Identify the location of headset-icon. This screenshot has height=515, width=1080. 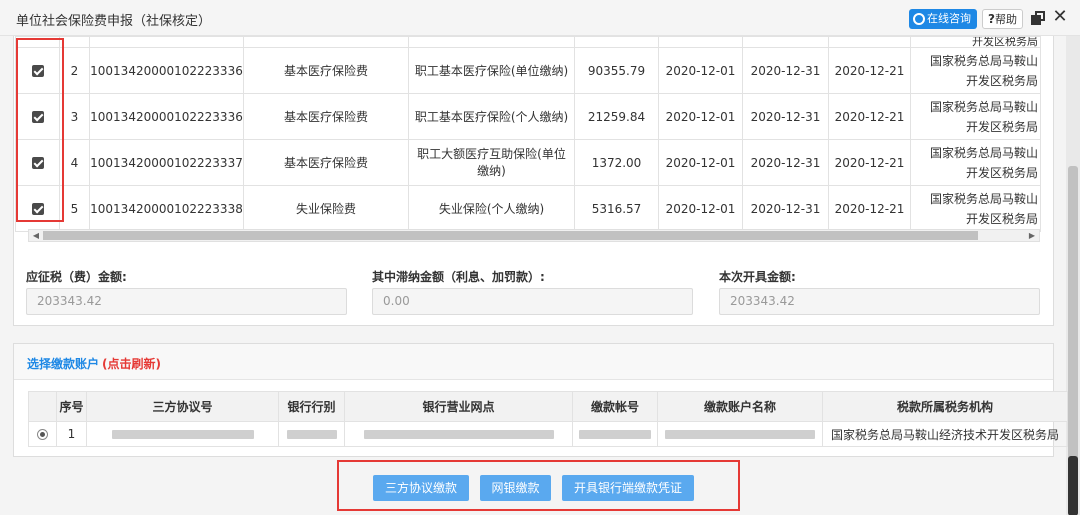
(919, 19).